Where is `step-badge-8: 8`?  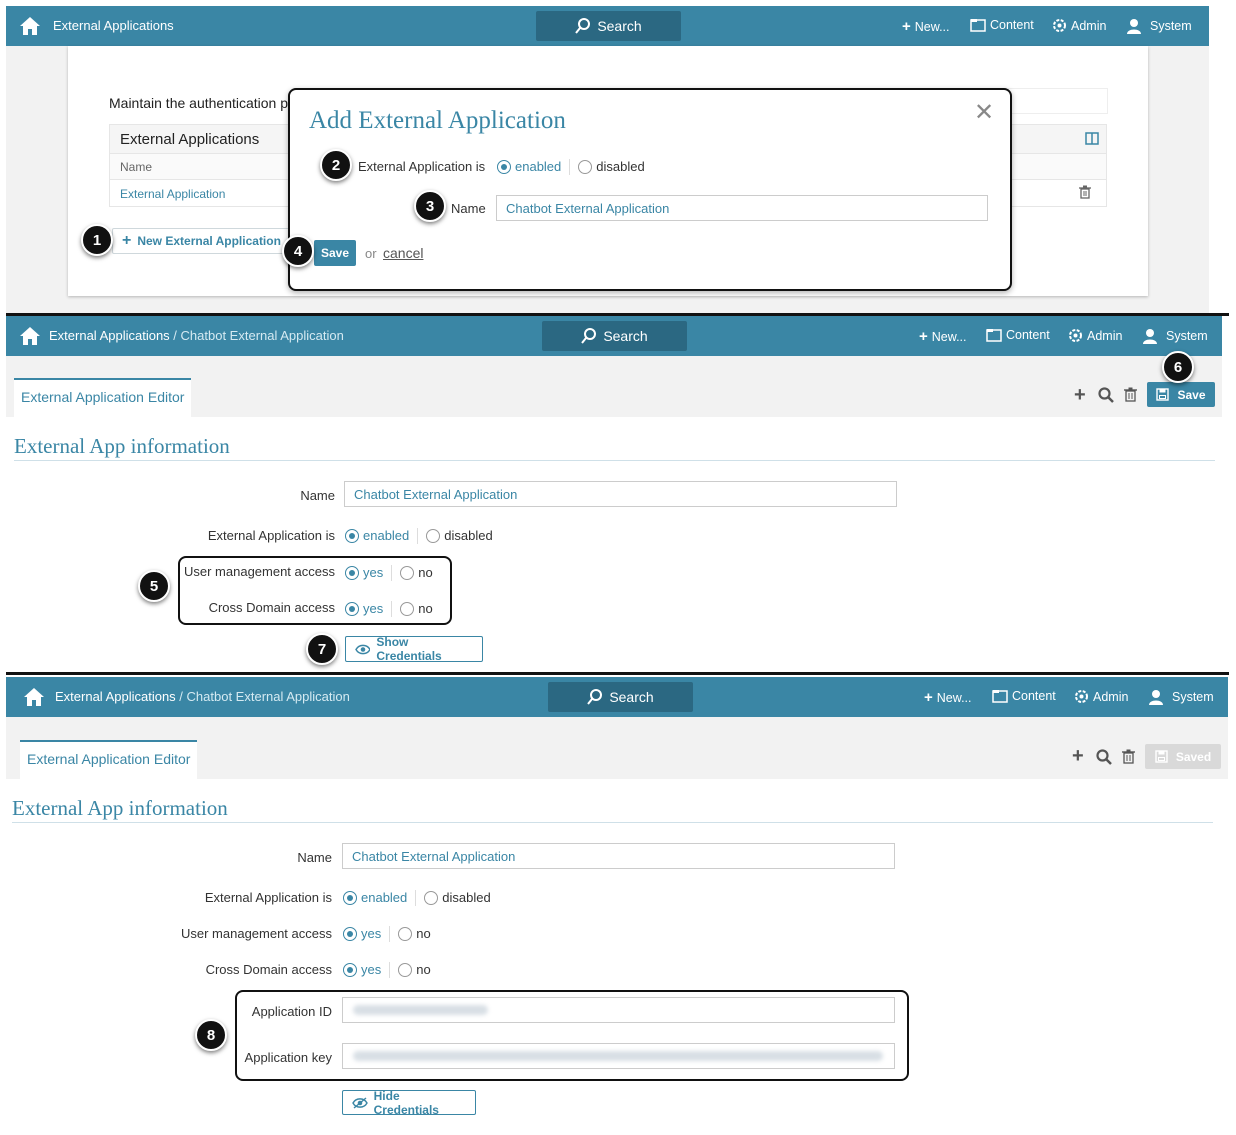 step-badge-8: 8 is located at coordinates (211, 1035).